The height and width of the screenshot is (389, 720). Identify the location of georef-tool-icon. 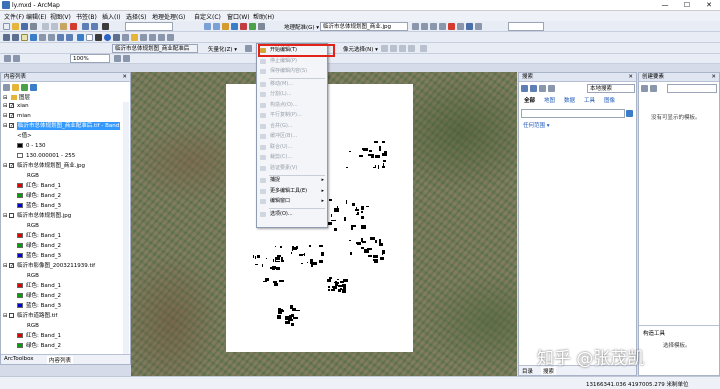
(415, 26).